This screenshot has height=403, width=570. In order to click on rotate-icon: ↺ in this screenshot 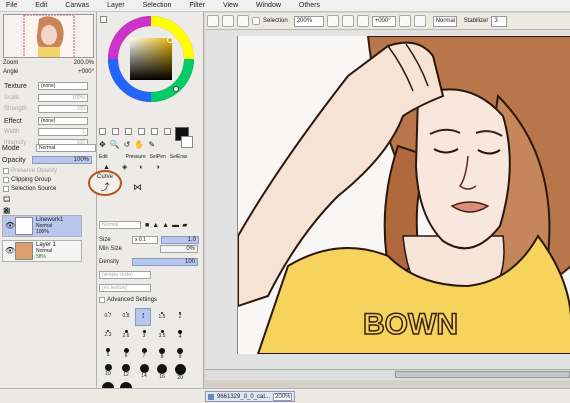, I will do `click(127, 144)`.